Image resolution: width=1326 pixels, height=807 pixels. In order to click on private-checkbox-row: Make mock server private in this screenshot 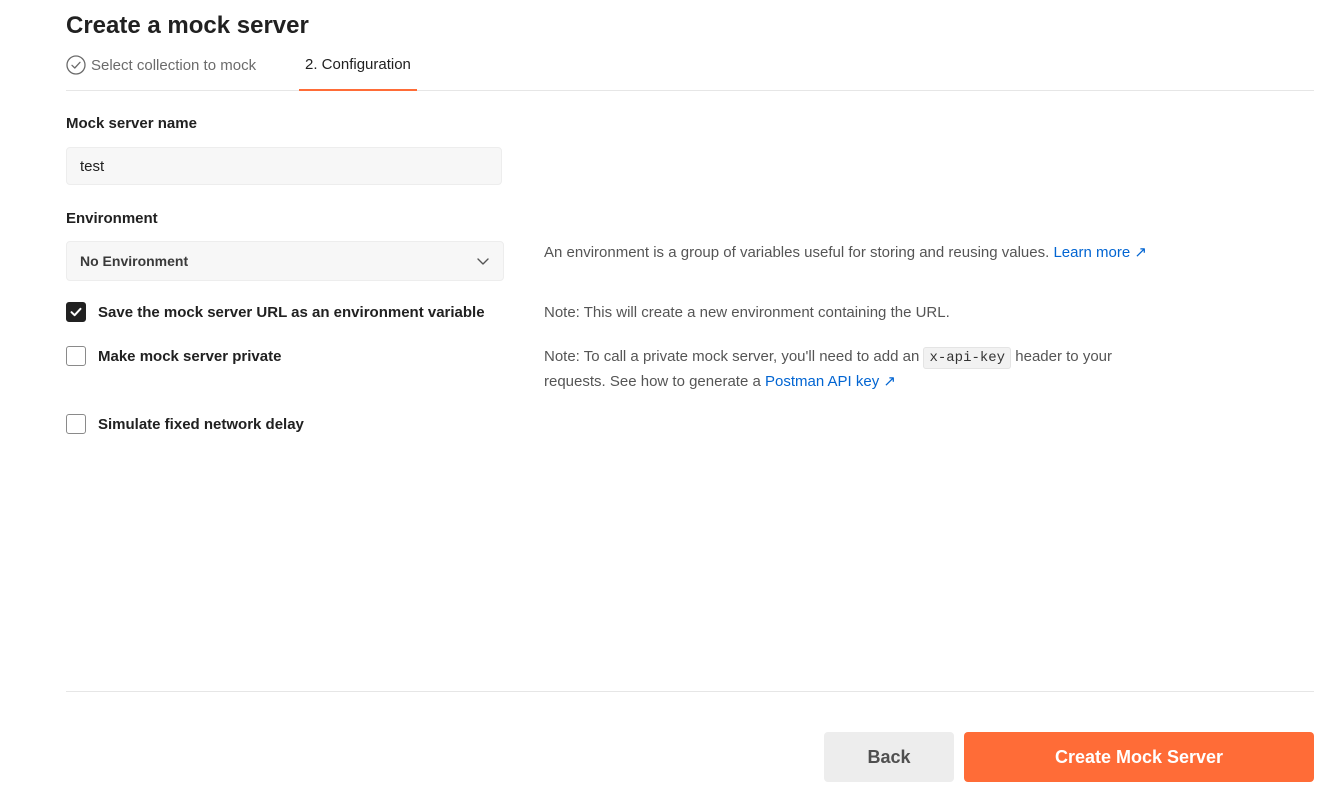, I will do `click(173, 356)`.